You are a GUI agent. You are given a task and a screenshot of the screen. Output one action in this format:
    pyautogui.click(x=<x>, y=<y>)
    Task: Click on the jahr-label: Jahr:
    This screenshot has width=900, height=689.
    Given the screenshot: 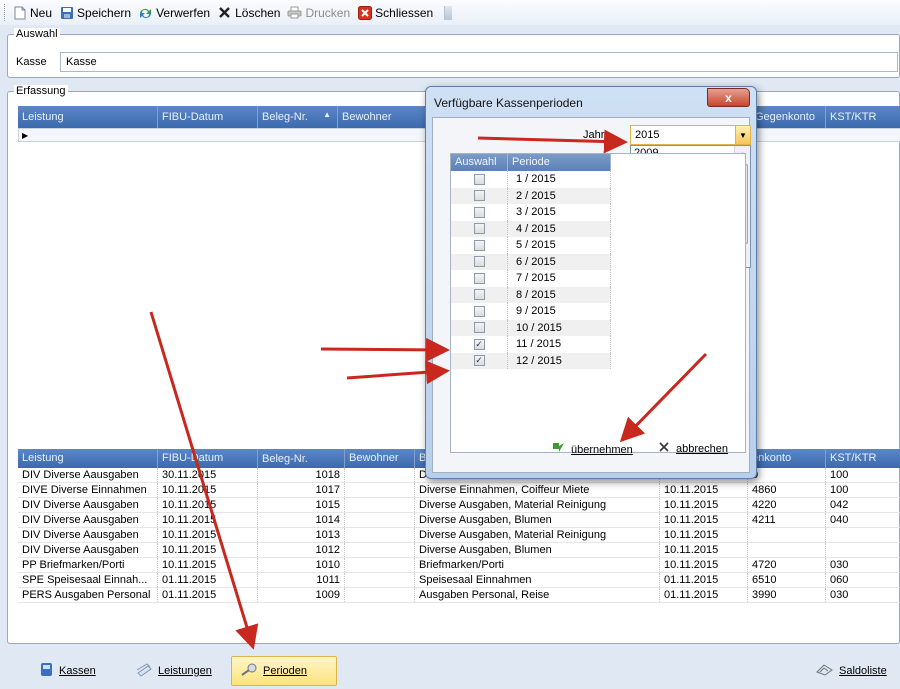 What is the action you would take?
    pyautogui.click(x=595, y=135)
    